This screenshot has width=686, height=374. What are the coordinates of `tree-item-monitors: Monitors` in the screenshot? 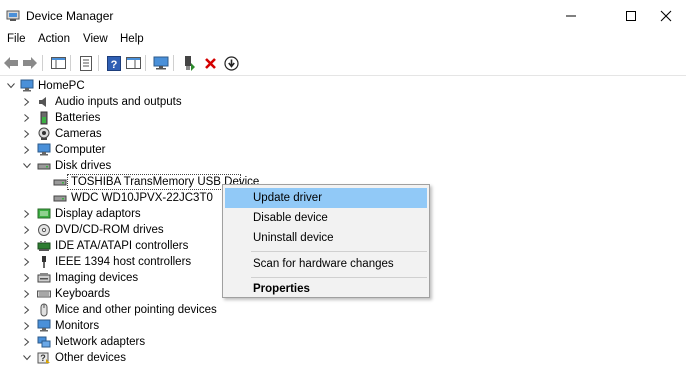 It's located at (77, 326).